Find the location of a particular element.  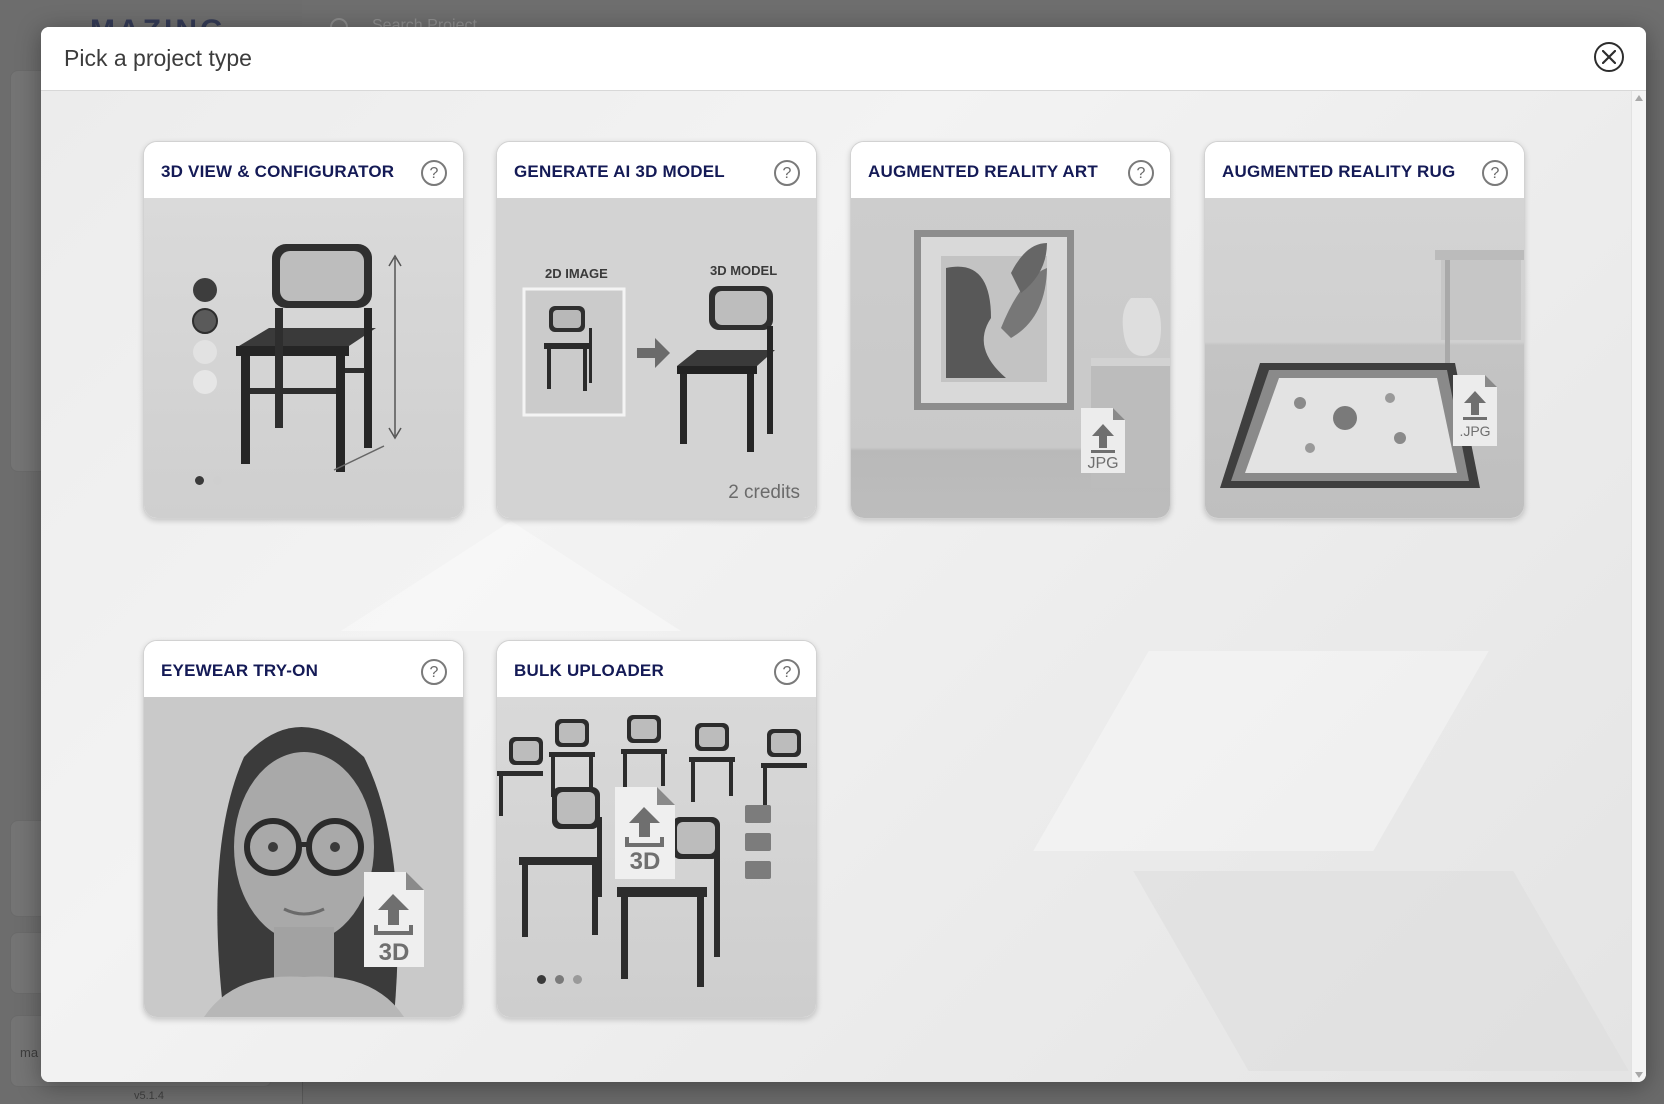

chair-configurator-image is located at coordinates (303, 358).